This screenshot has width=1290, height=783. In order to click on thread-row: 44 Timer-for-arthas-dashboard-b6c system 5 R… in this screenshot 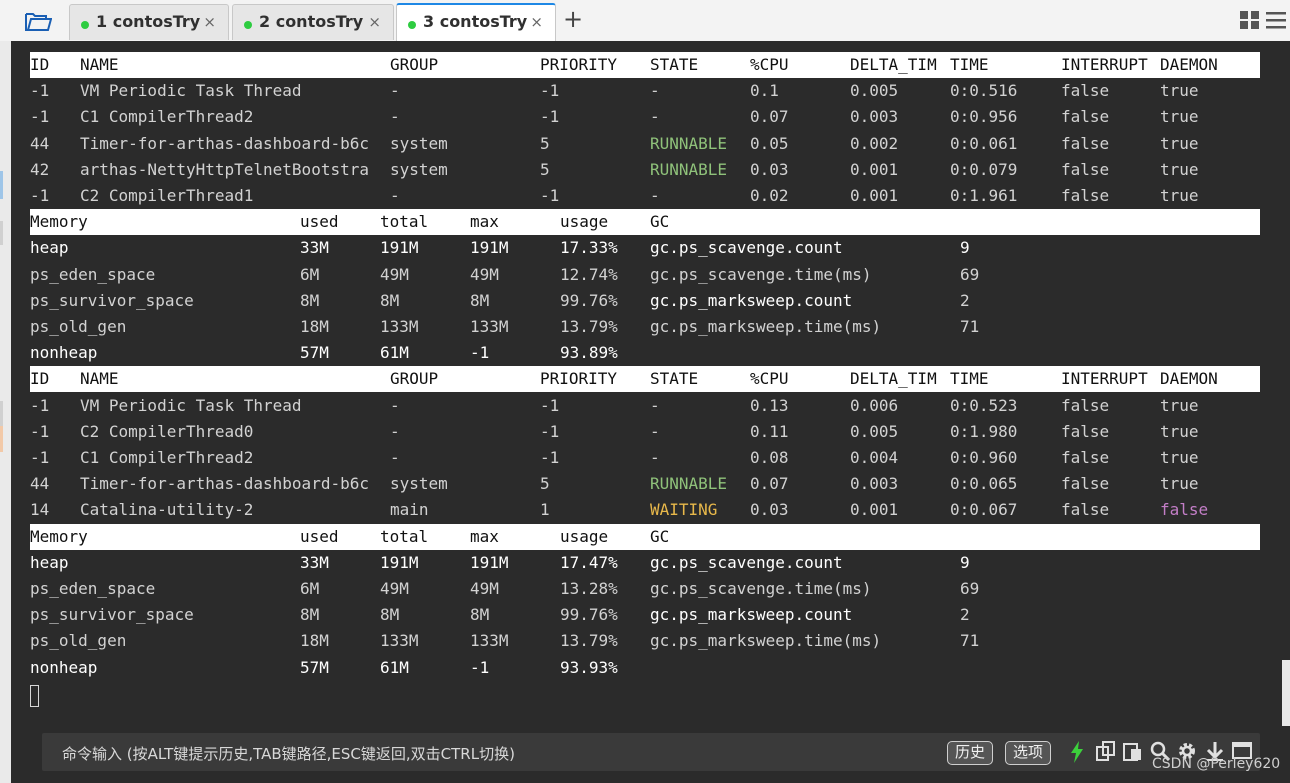, I will do `click(645, 484)`.